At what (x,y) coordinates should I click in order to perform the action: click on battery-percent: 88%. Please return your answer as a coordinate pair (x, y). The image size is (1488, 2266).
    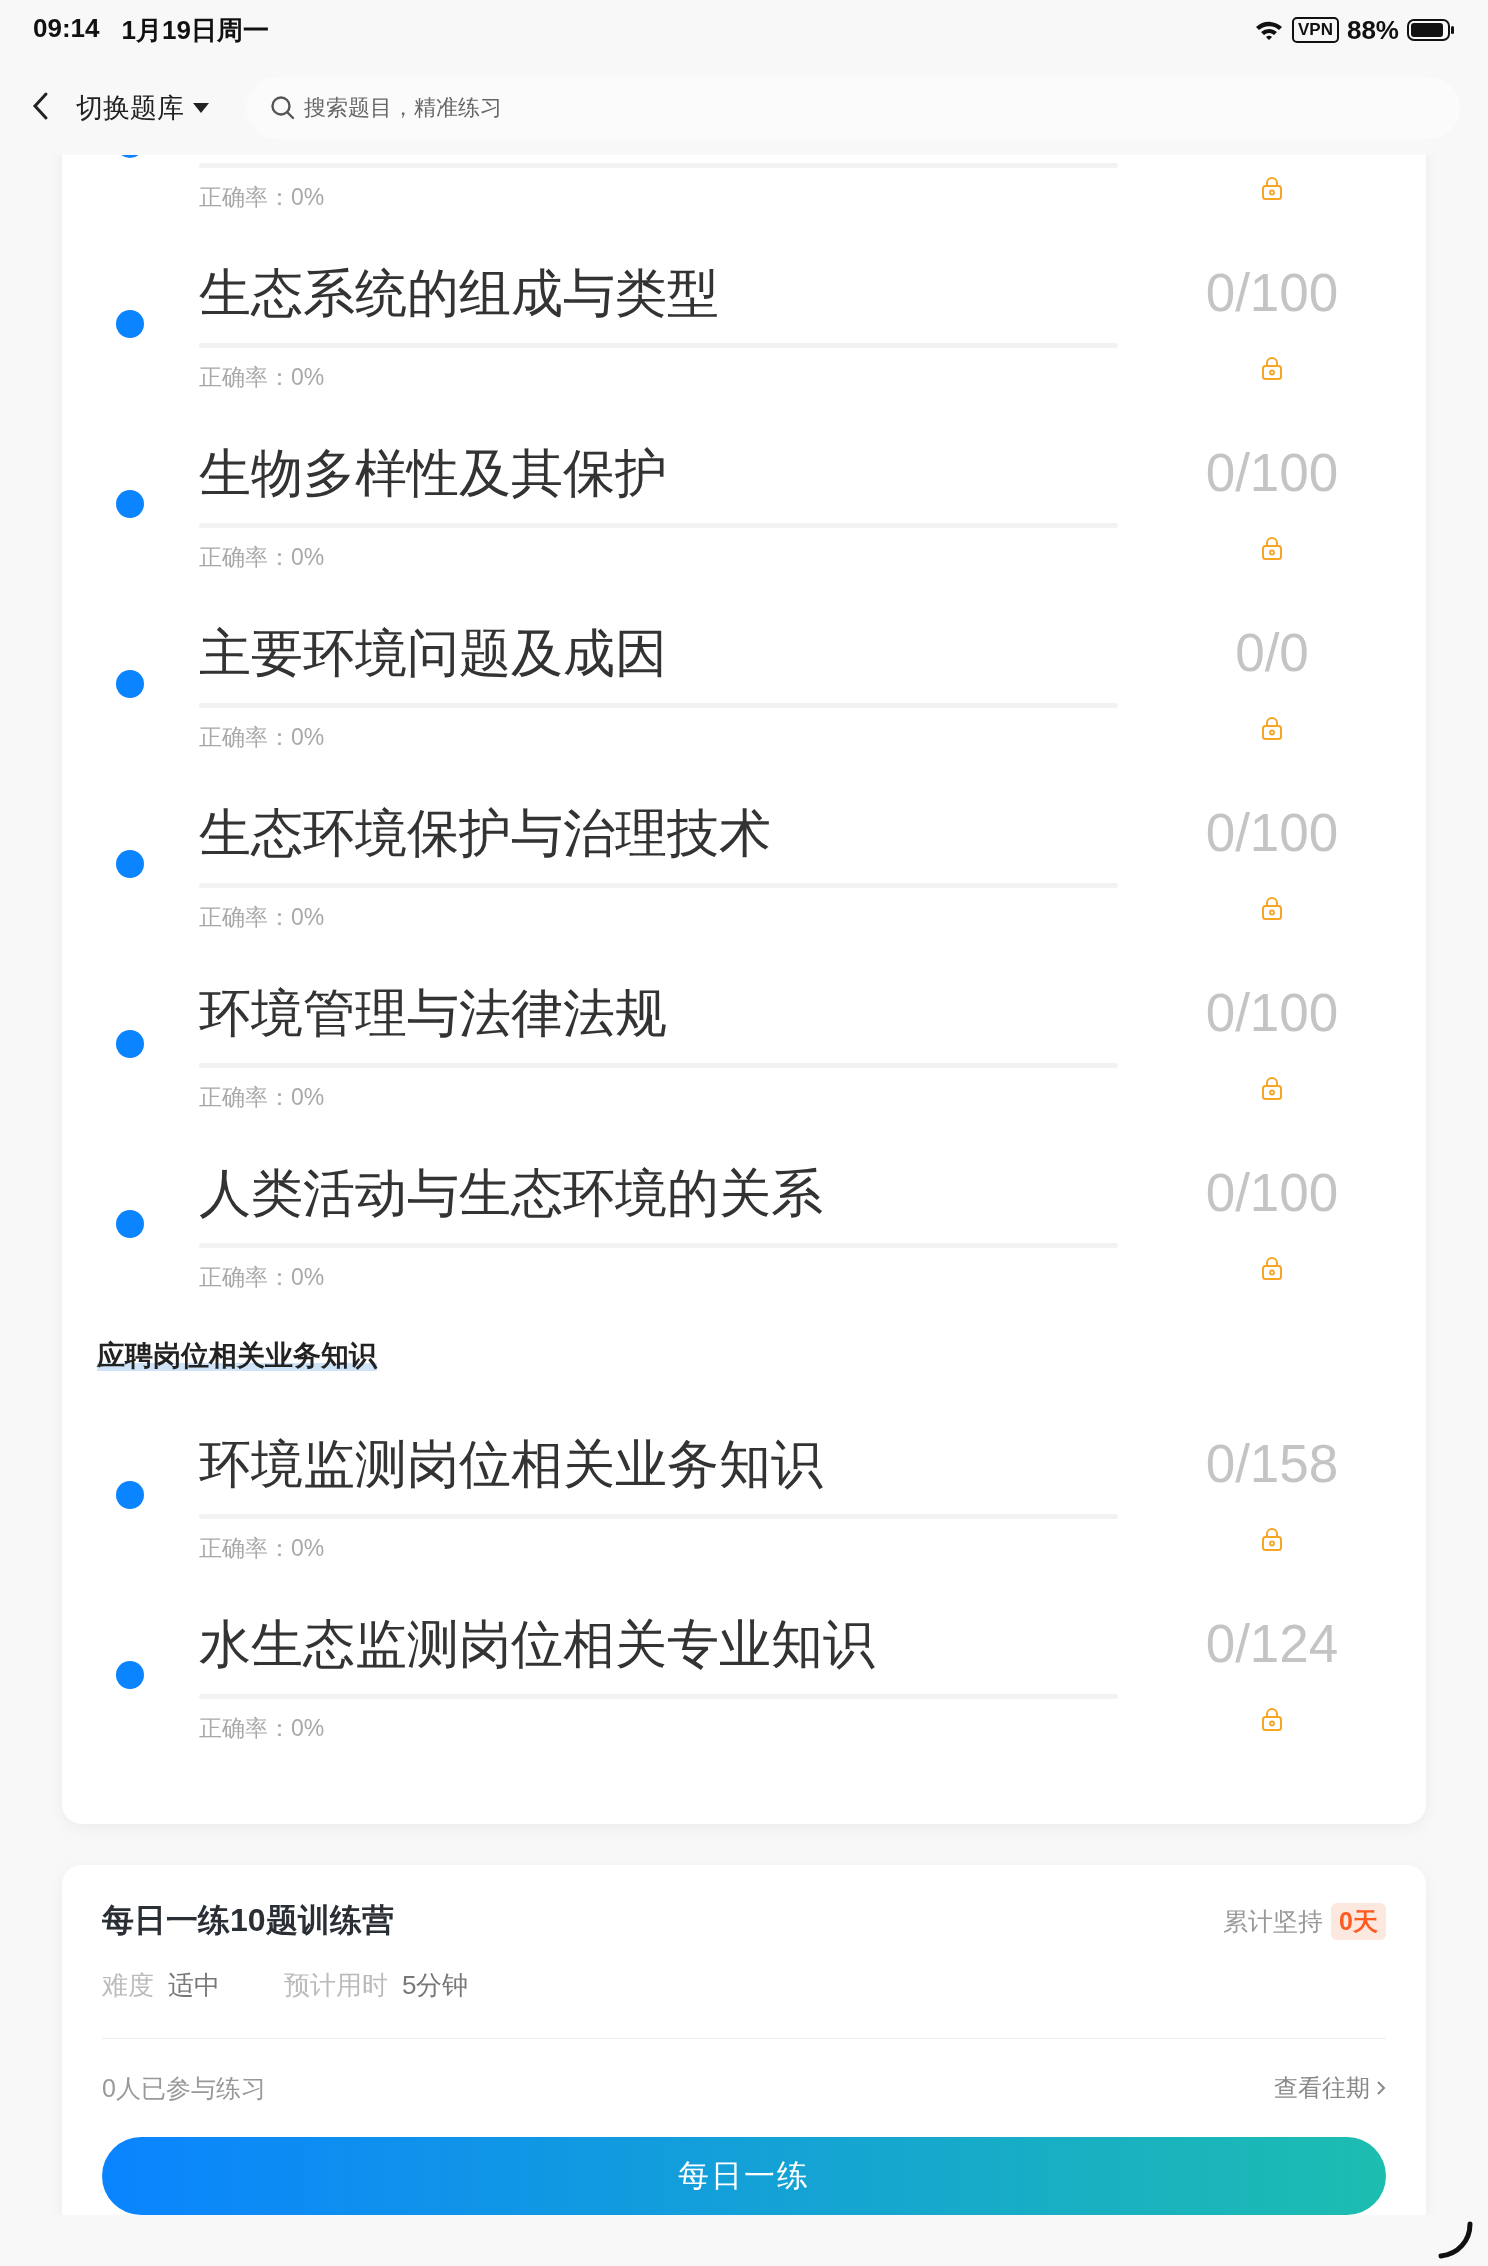
    Looking at the image, I should click on (1372, 30).